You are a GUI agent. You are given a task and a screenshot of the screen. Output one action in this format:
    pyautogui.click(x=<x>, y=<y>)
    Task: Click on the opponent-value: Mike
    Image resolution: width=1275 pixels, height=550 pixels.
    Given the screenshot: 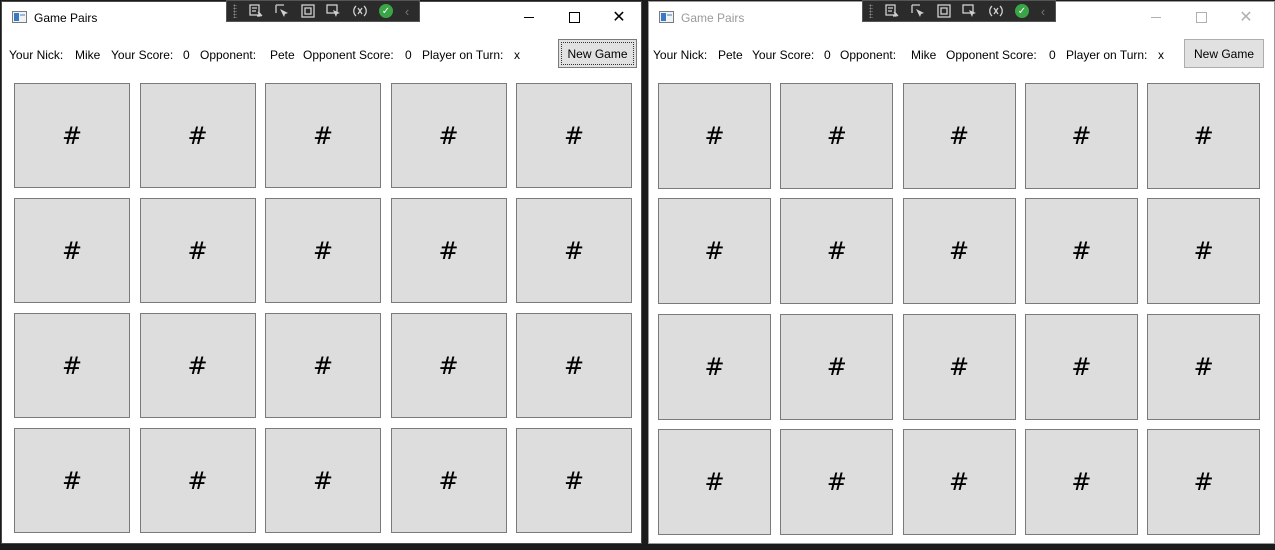 What is the action you would take?
    pyautogui.click(x=924, y=55)
    